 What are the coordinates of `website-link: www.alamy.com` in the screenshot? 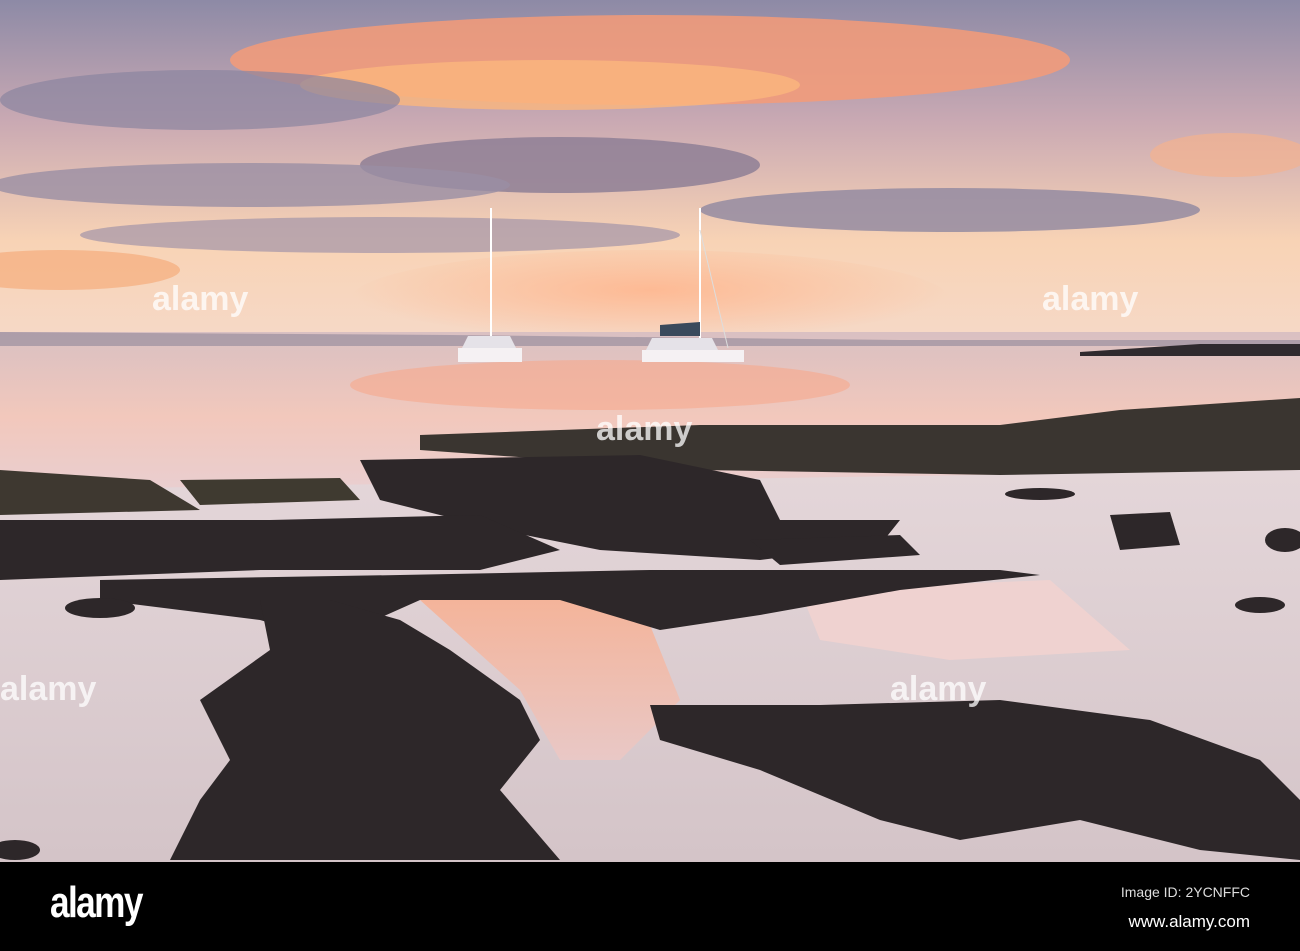 It's located at (1189, 921).